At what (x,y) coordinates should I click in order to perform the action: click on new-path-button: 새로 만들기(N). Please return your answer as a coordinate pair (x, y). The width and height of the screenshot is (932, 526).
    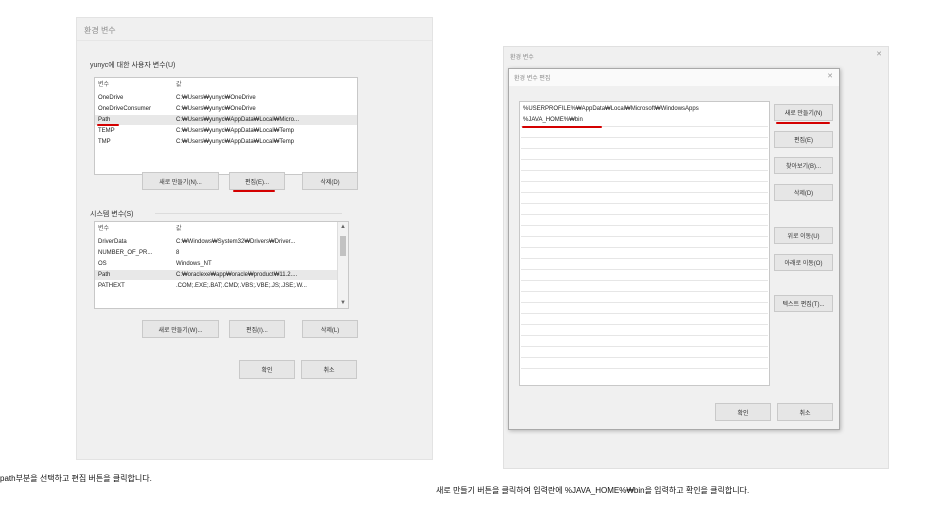
    Looking at the image, I should click on (803, 112).